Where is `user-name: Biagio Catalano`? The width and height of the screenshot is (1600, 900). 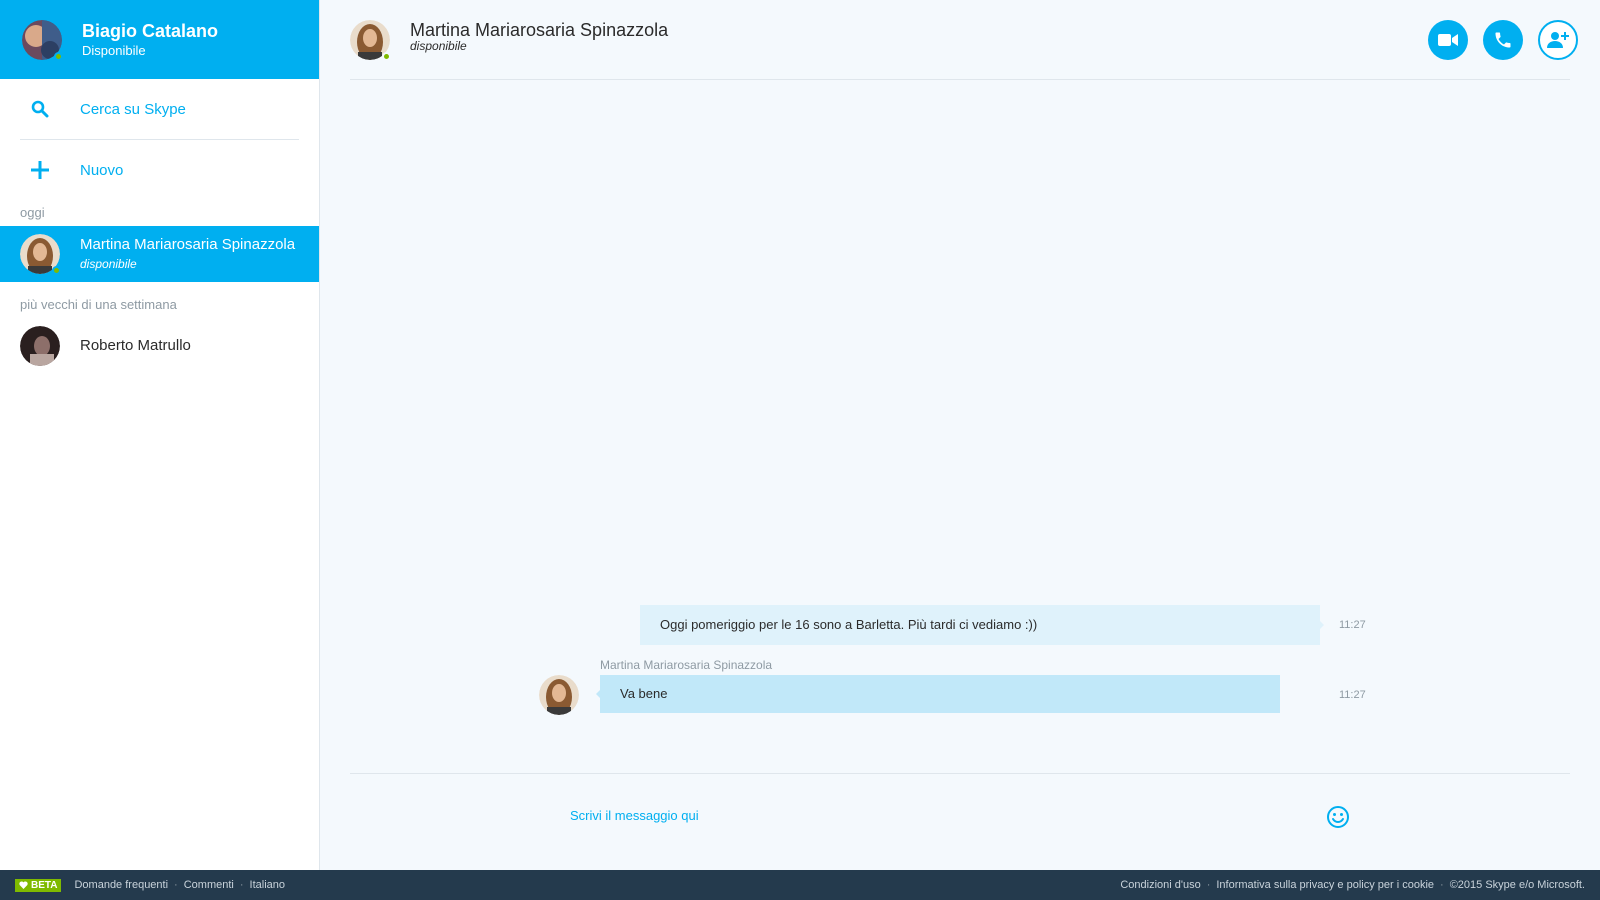
user-name: Biagio Catalano is located at coordinates (150, 30).